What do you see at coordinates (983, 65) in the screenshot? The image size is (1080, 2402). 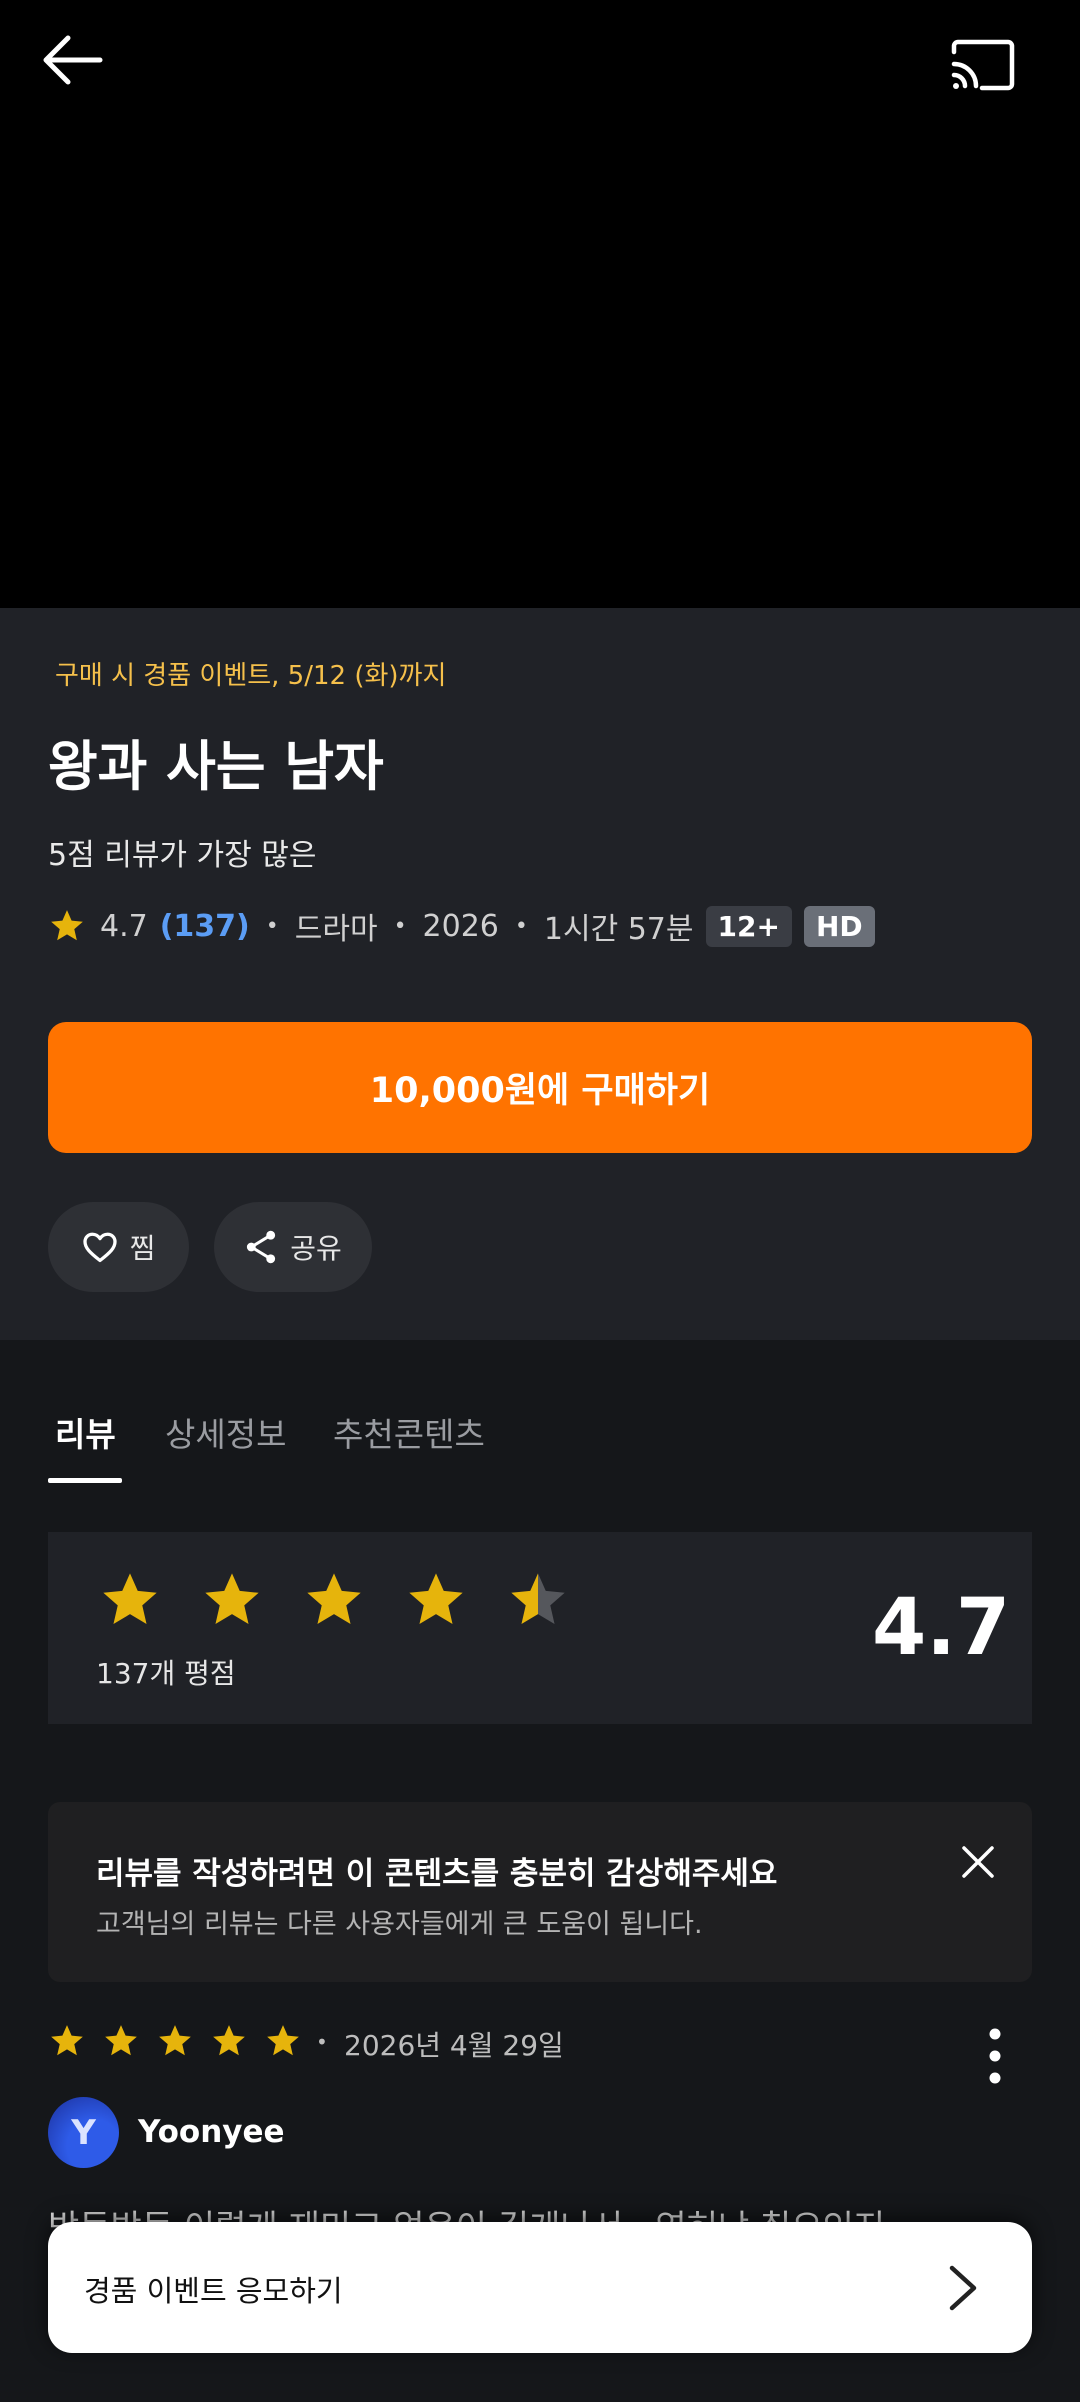 I see `cast-icon` at bounding box center [983, 65].